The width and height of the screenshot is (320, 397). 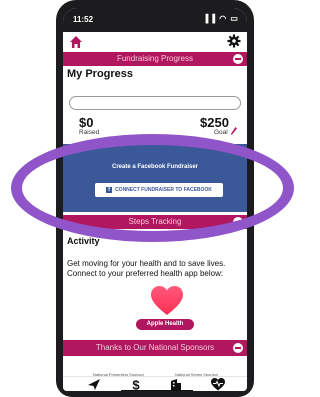 I want to click on raised-amount: $0, so click(x=86, y=122).